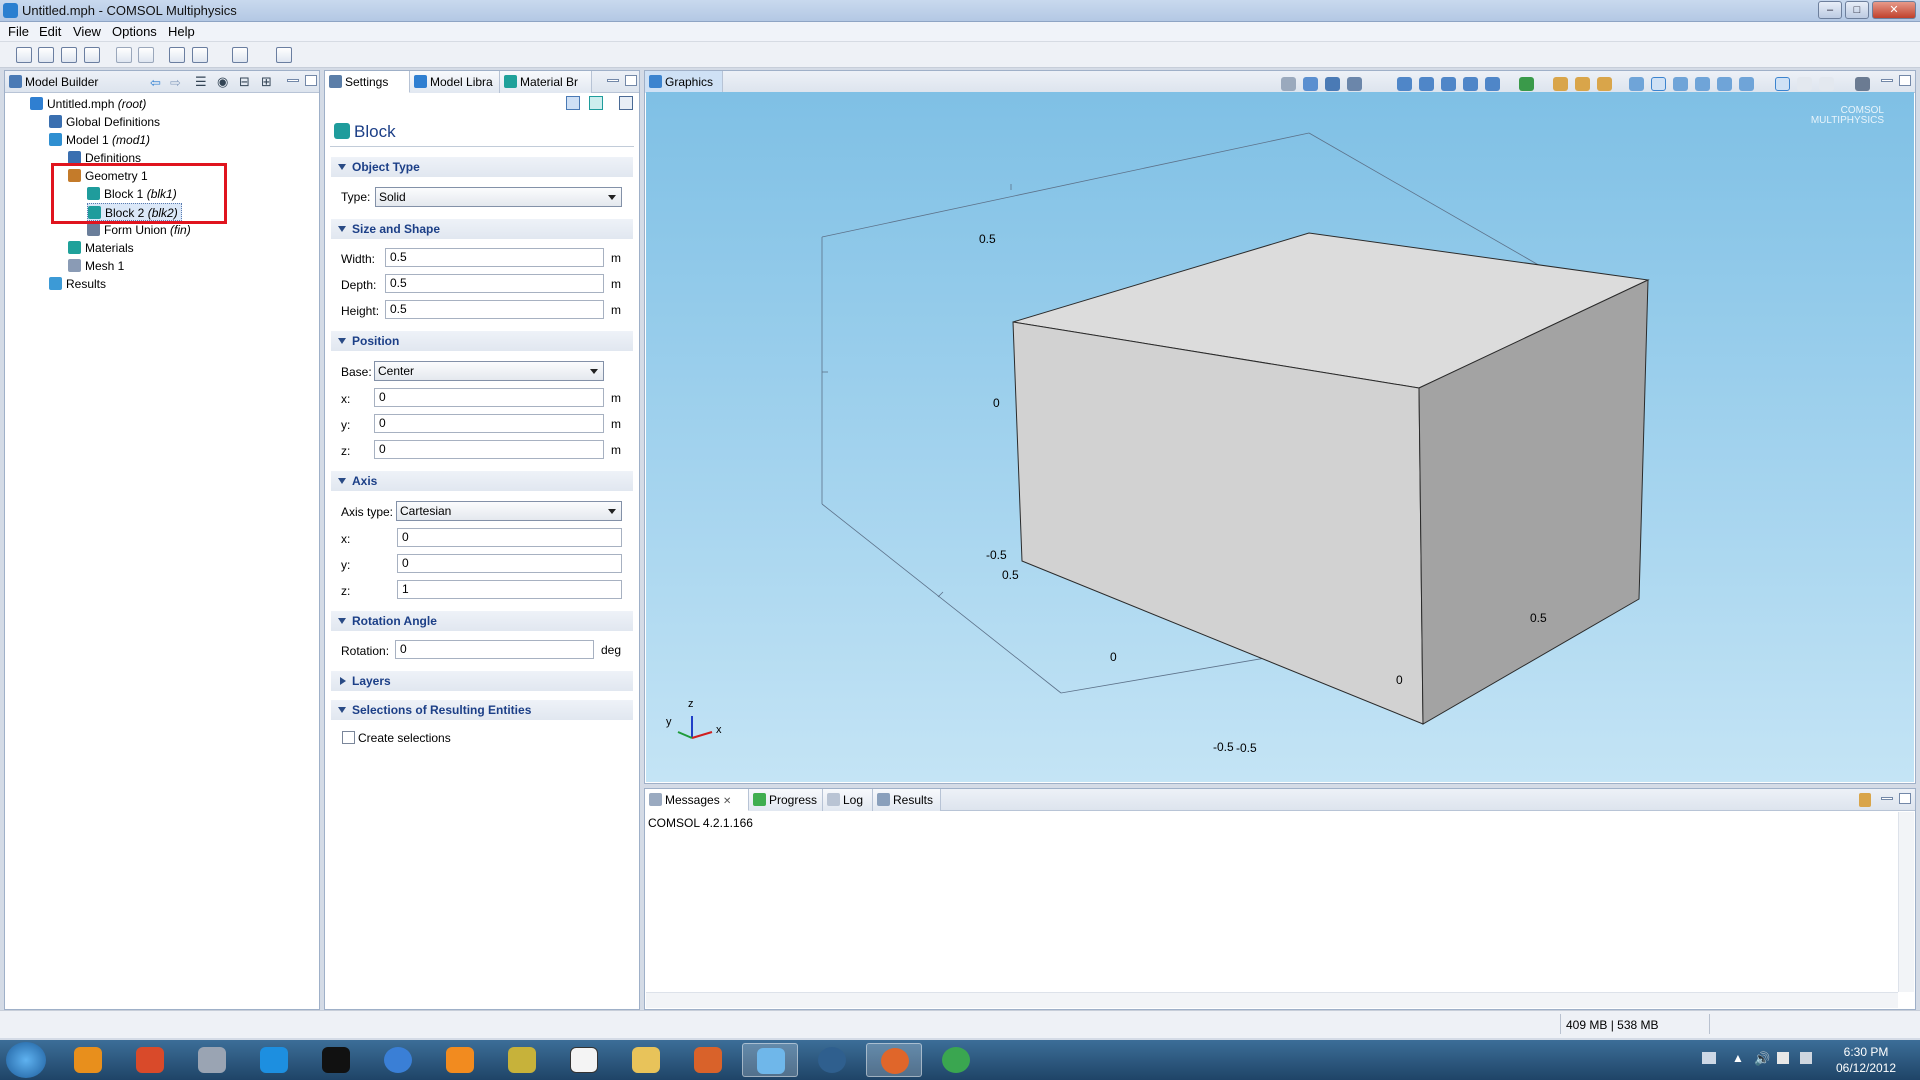  Describe the element at coordinates (1354, 84) in the screenshot. I see `view-options-icon` at that location.